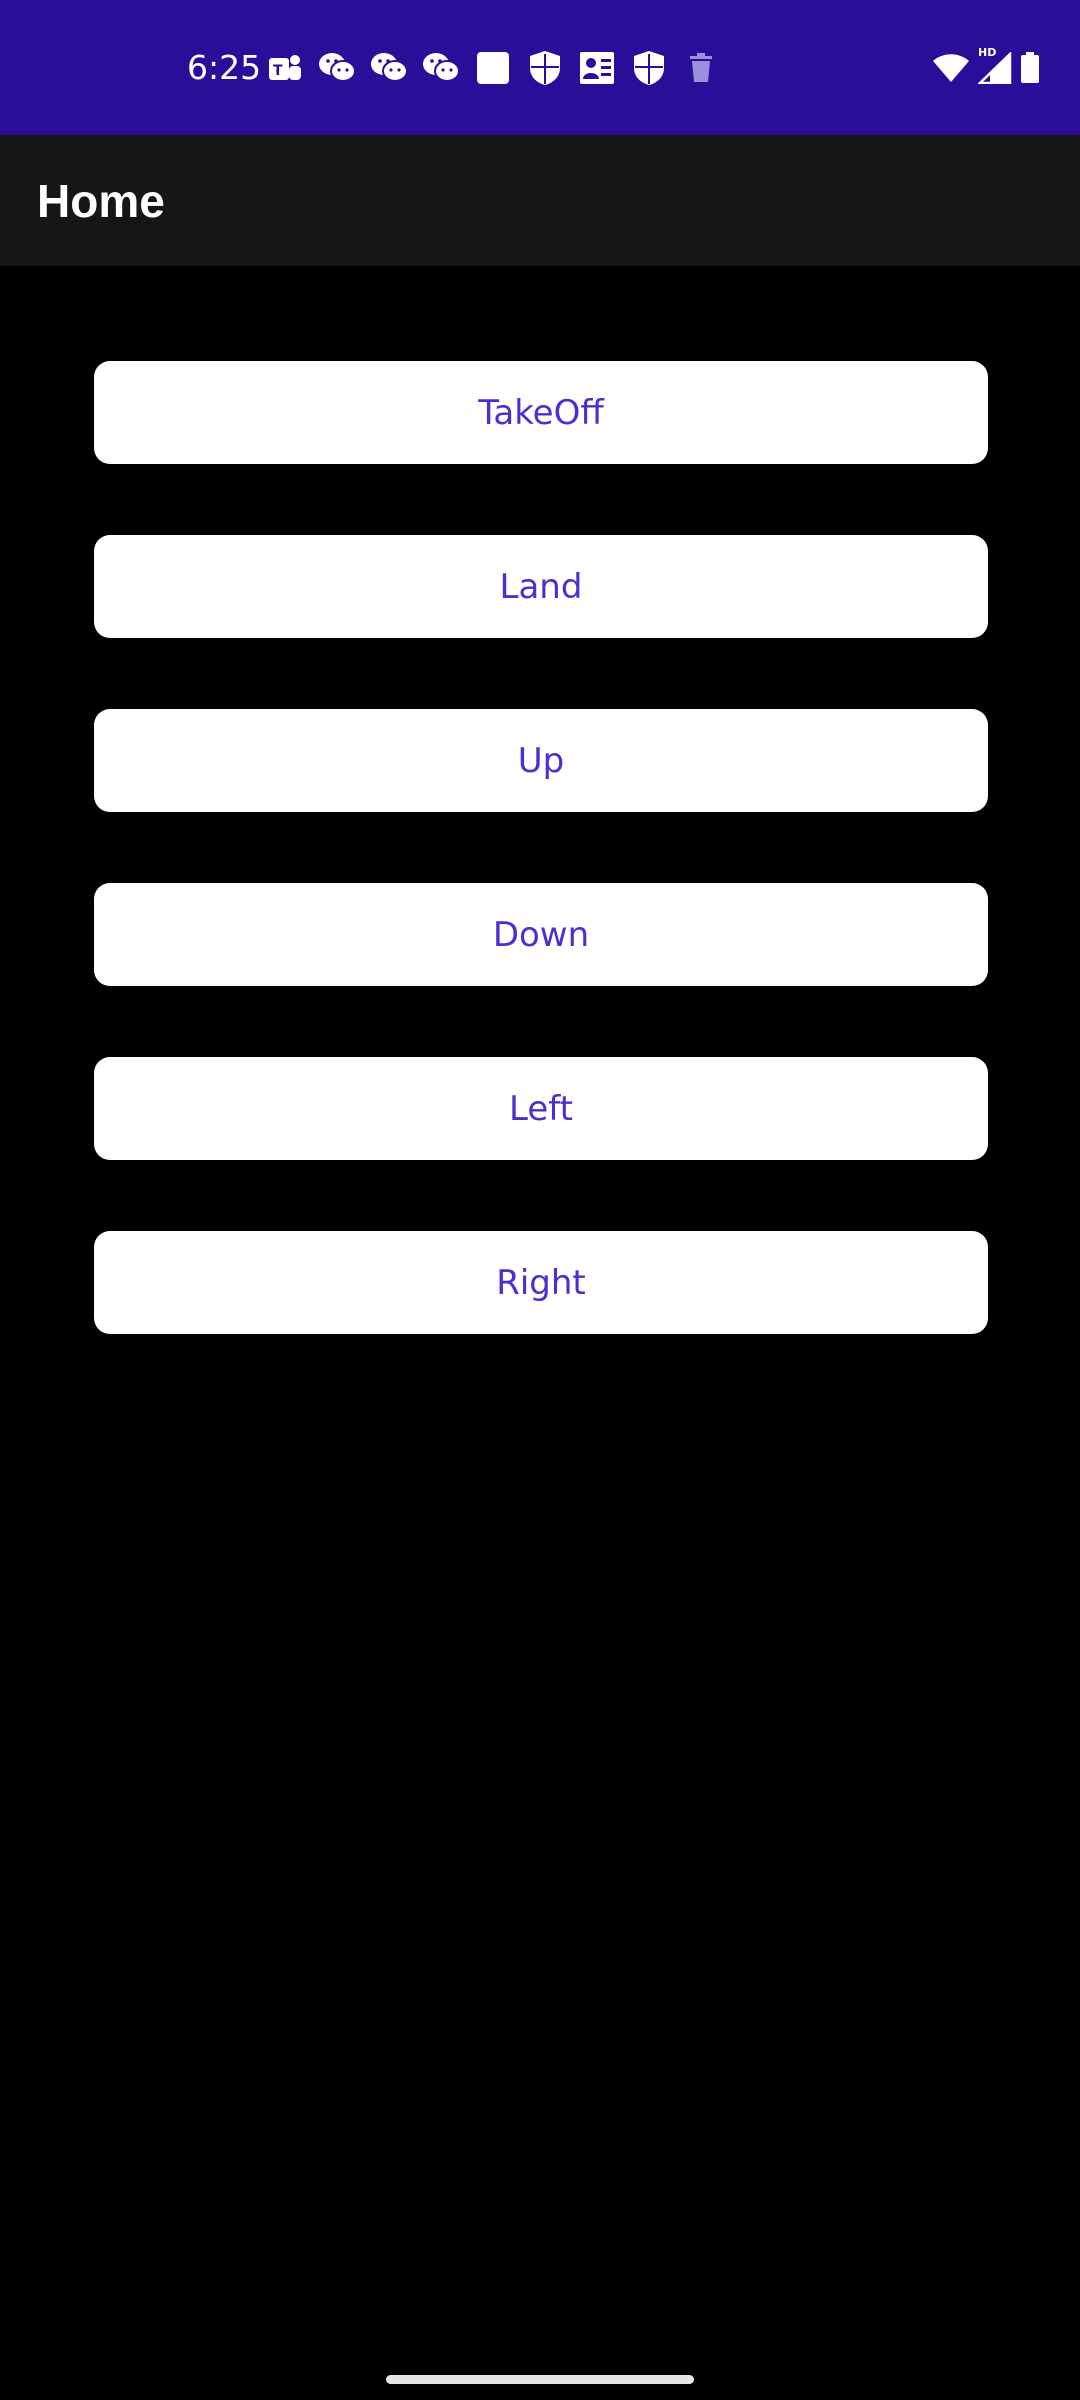  What do you see at coordinates (224, 67) in the screenshot?
I see `status-time: 6:25` at bounding box center [224, 67].